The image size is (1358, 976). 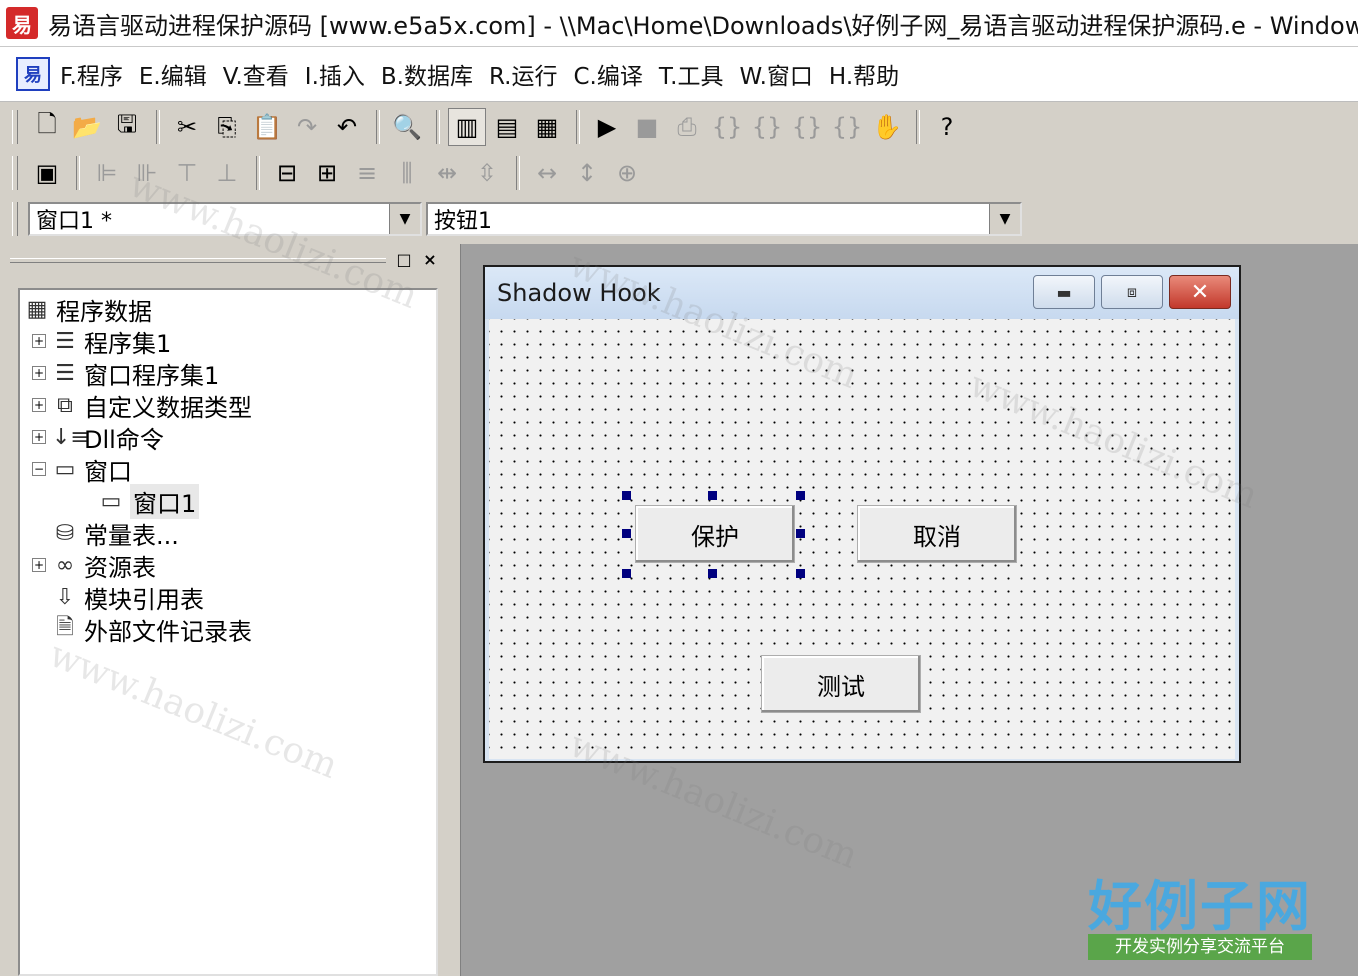 I want to click on space-vertical-icon: ⇳, so click(x=487, y=173).